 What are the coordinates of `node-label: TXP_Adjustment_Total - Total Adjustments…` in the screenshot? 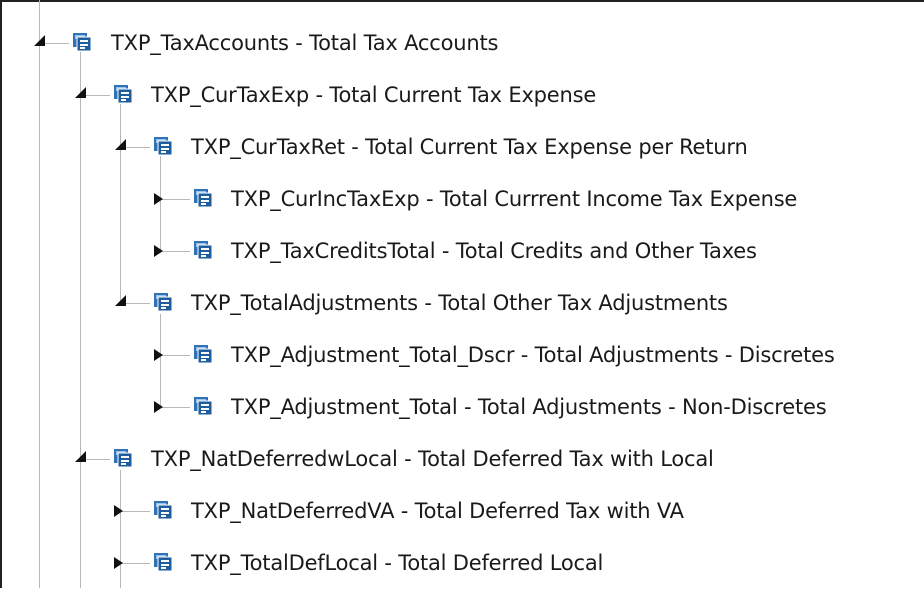 It's located at (529, 407).